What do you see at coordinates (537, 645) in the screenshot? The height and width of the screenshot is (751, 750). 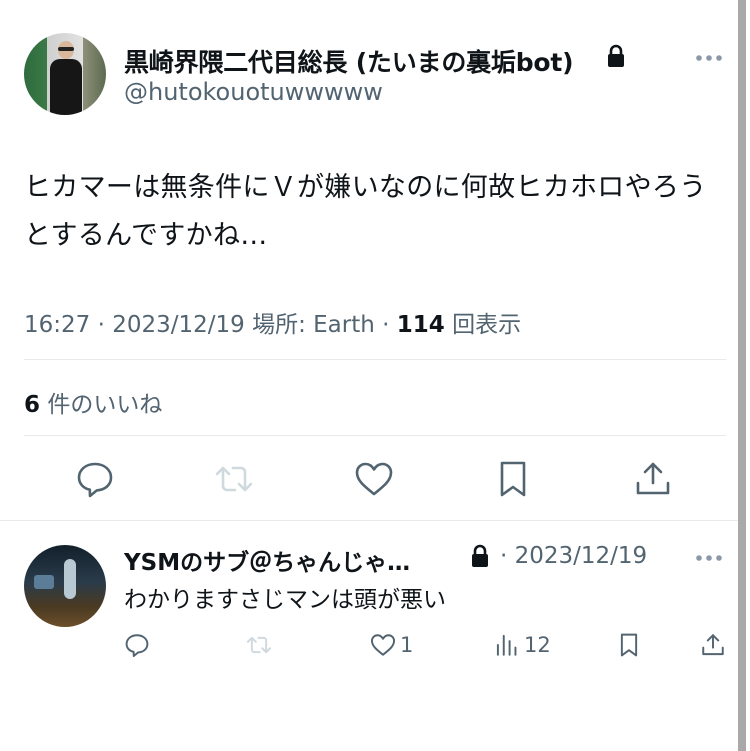 I see `reply-views-count: 12` at bounding box center [537, 645].